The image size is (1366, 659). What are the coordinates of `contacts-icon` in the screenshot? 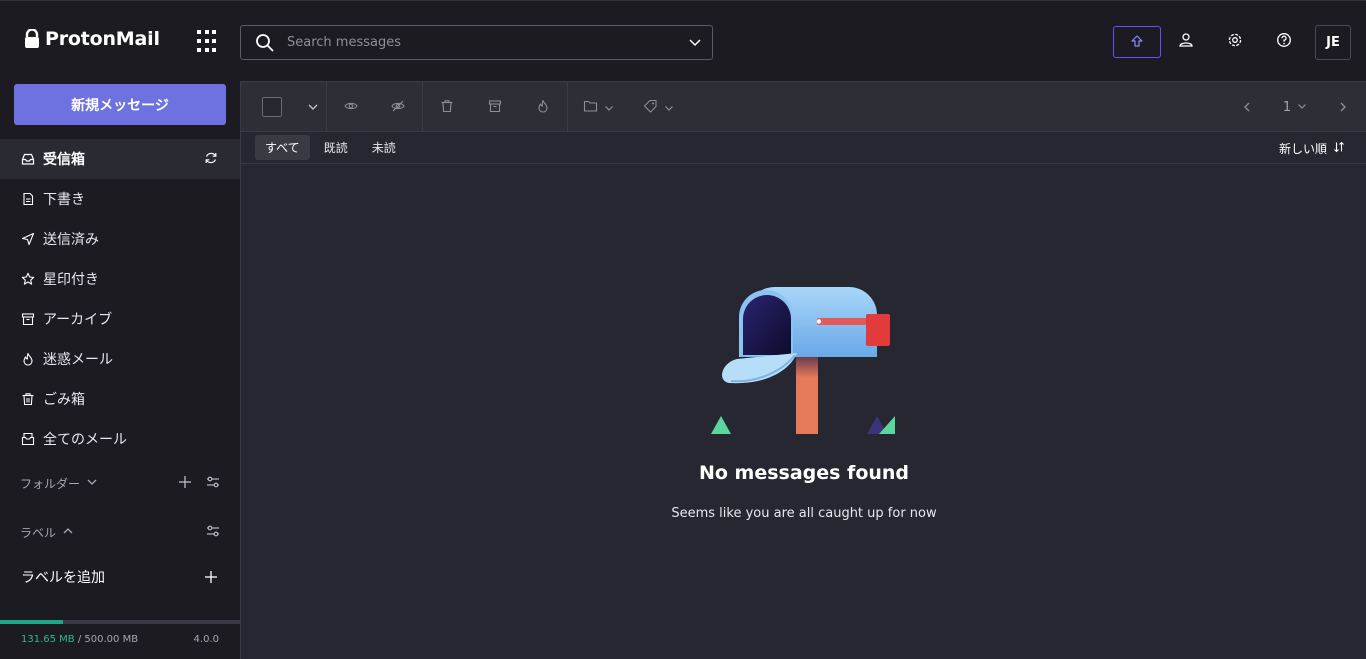 It's located at (1186, 42).